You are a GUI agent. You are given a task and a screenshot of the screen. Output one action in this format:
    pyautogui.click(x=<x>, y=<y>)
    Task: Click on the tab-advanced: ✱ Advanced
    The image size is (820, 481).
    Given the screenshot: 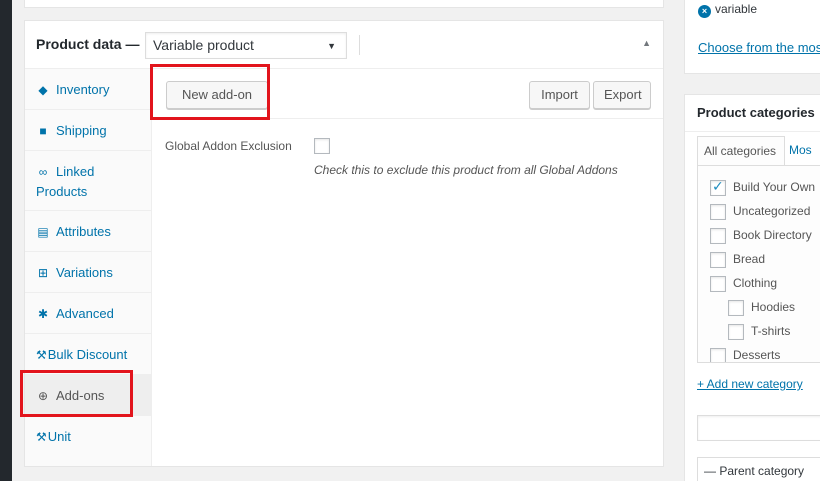 What is the action you would take?
    pyautogui.click(x=88, y=313)
    